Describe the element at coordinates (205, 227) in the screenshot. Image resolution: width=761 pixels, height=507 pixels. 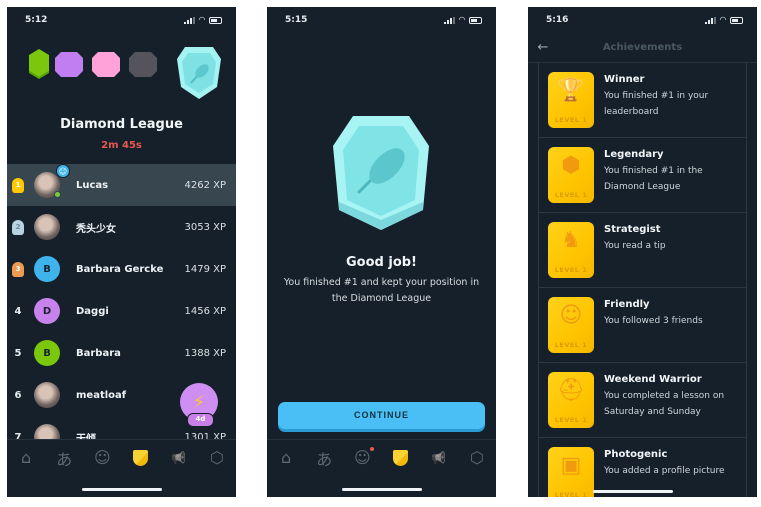
I see `user-xp: 3053 XP` at that location.